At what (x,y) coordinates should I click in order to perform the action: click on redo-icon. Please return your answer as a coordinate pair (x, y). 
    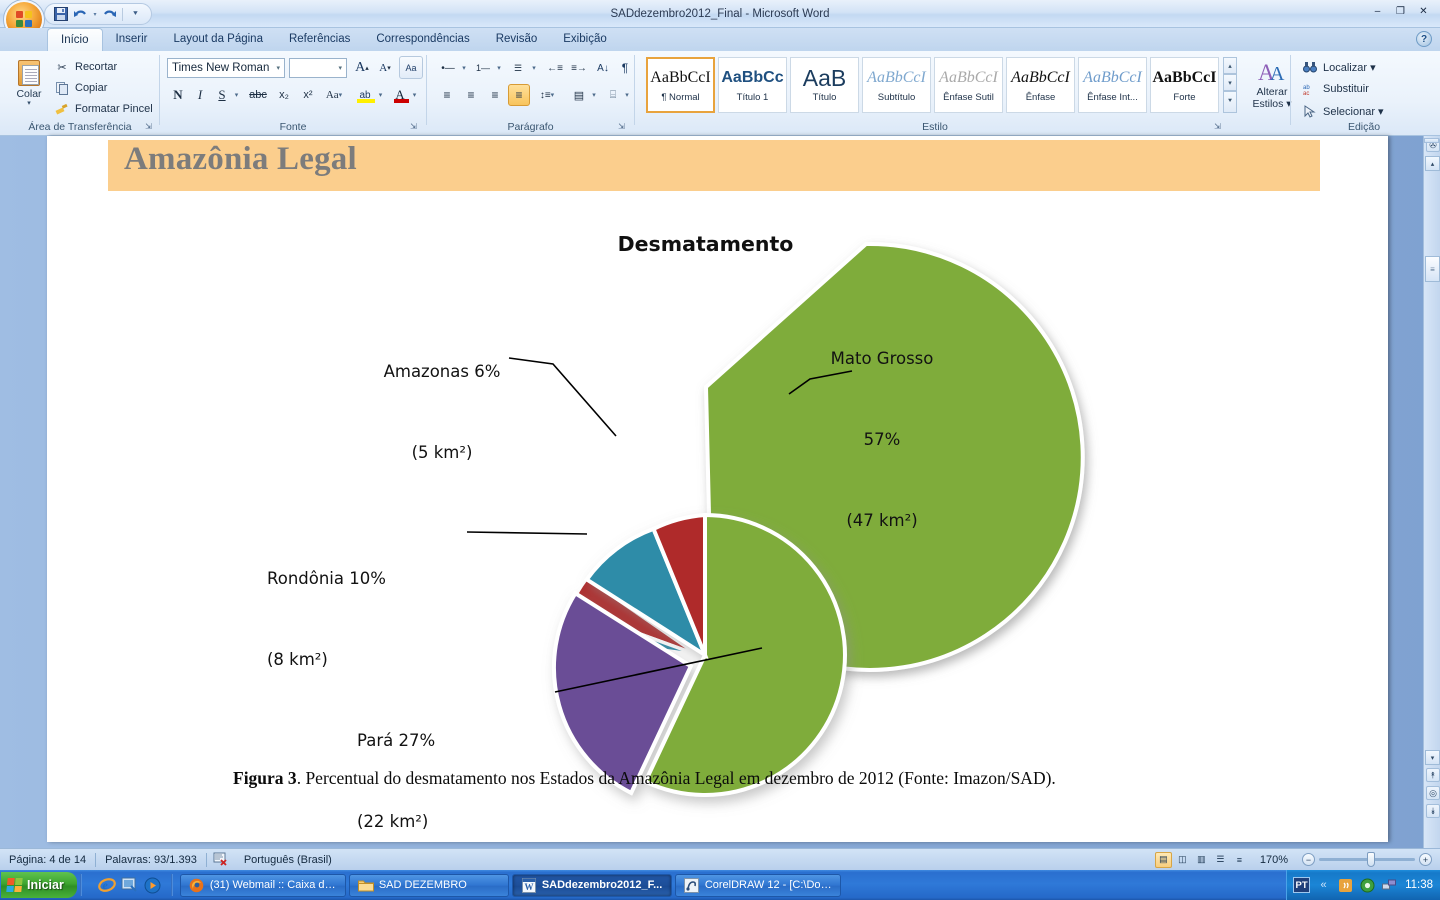
    Looking at the image, I should click on (109, 14).